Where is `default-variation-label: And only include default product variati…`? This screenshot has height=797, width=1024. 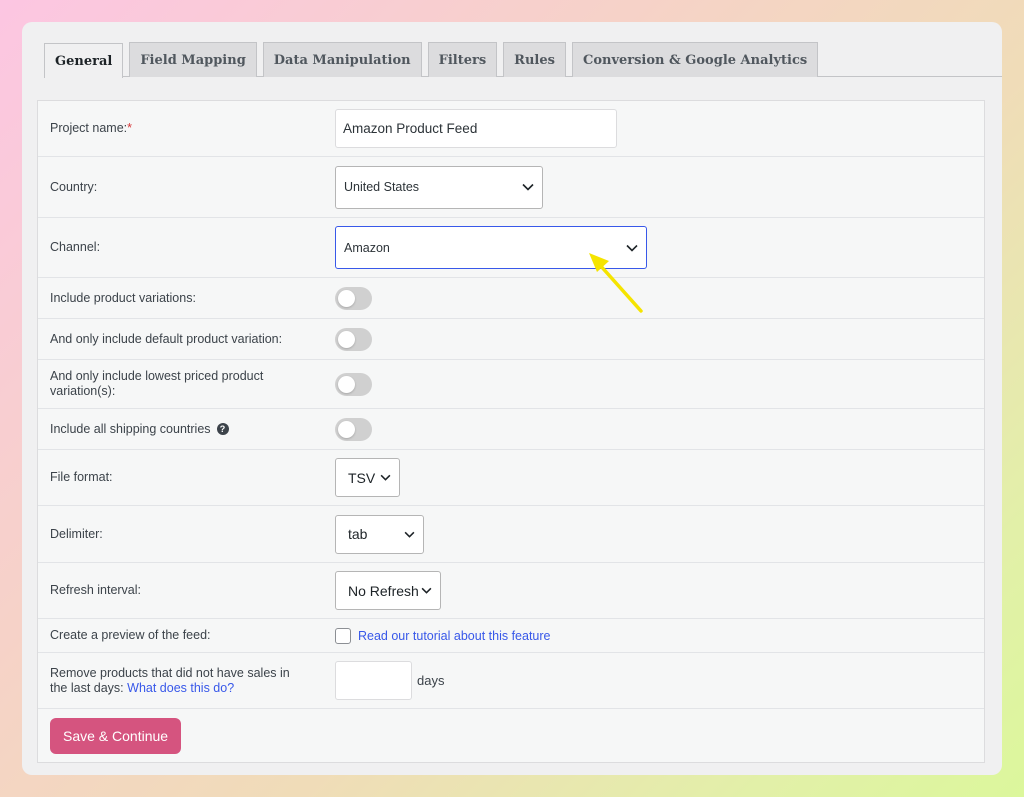
default-variation-label: And only include default product variati… is located at coordinates (166, 338).